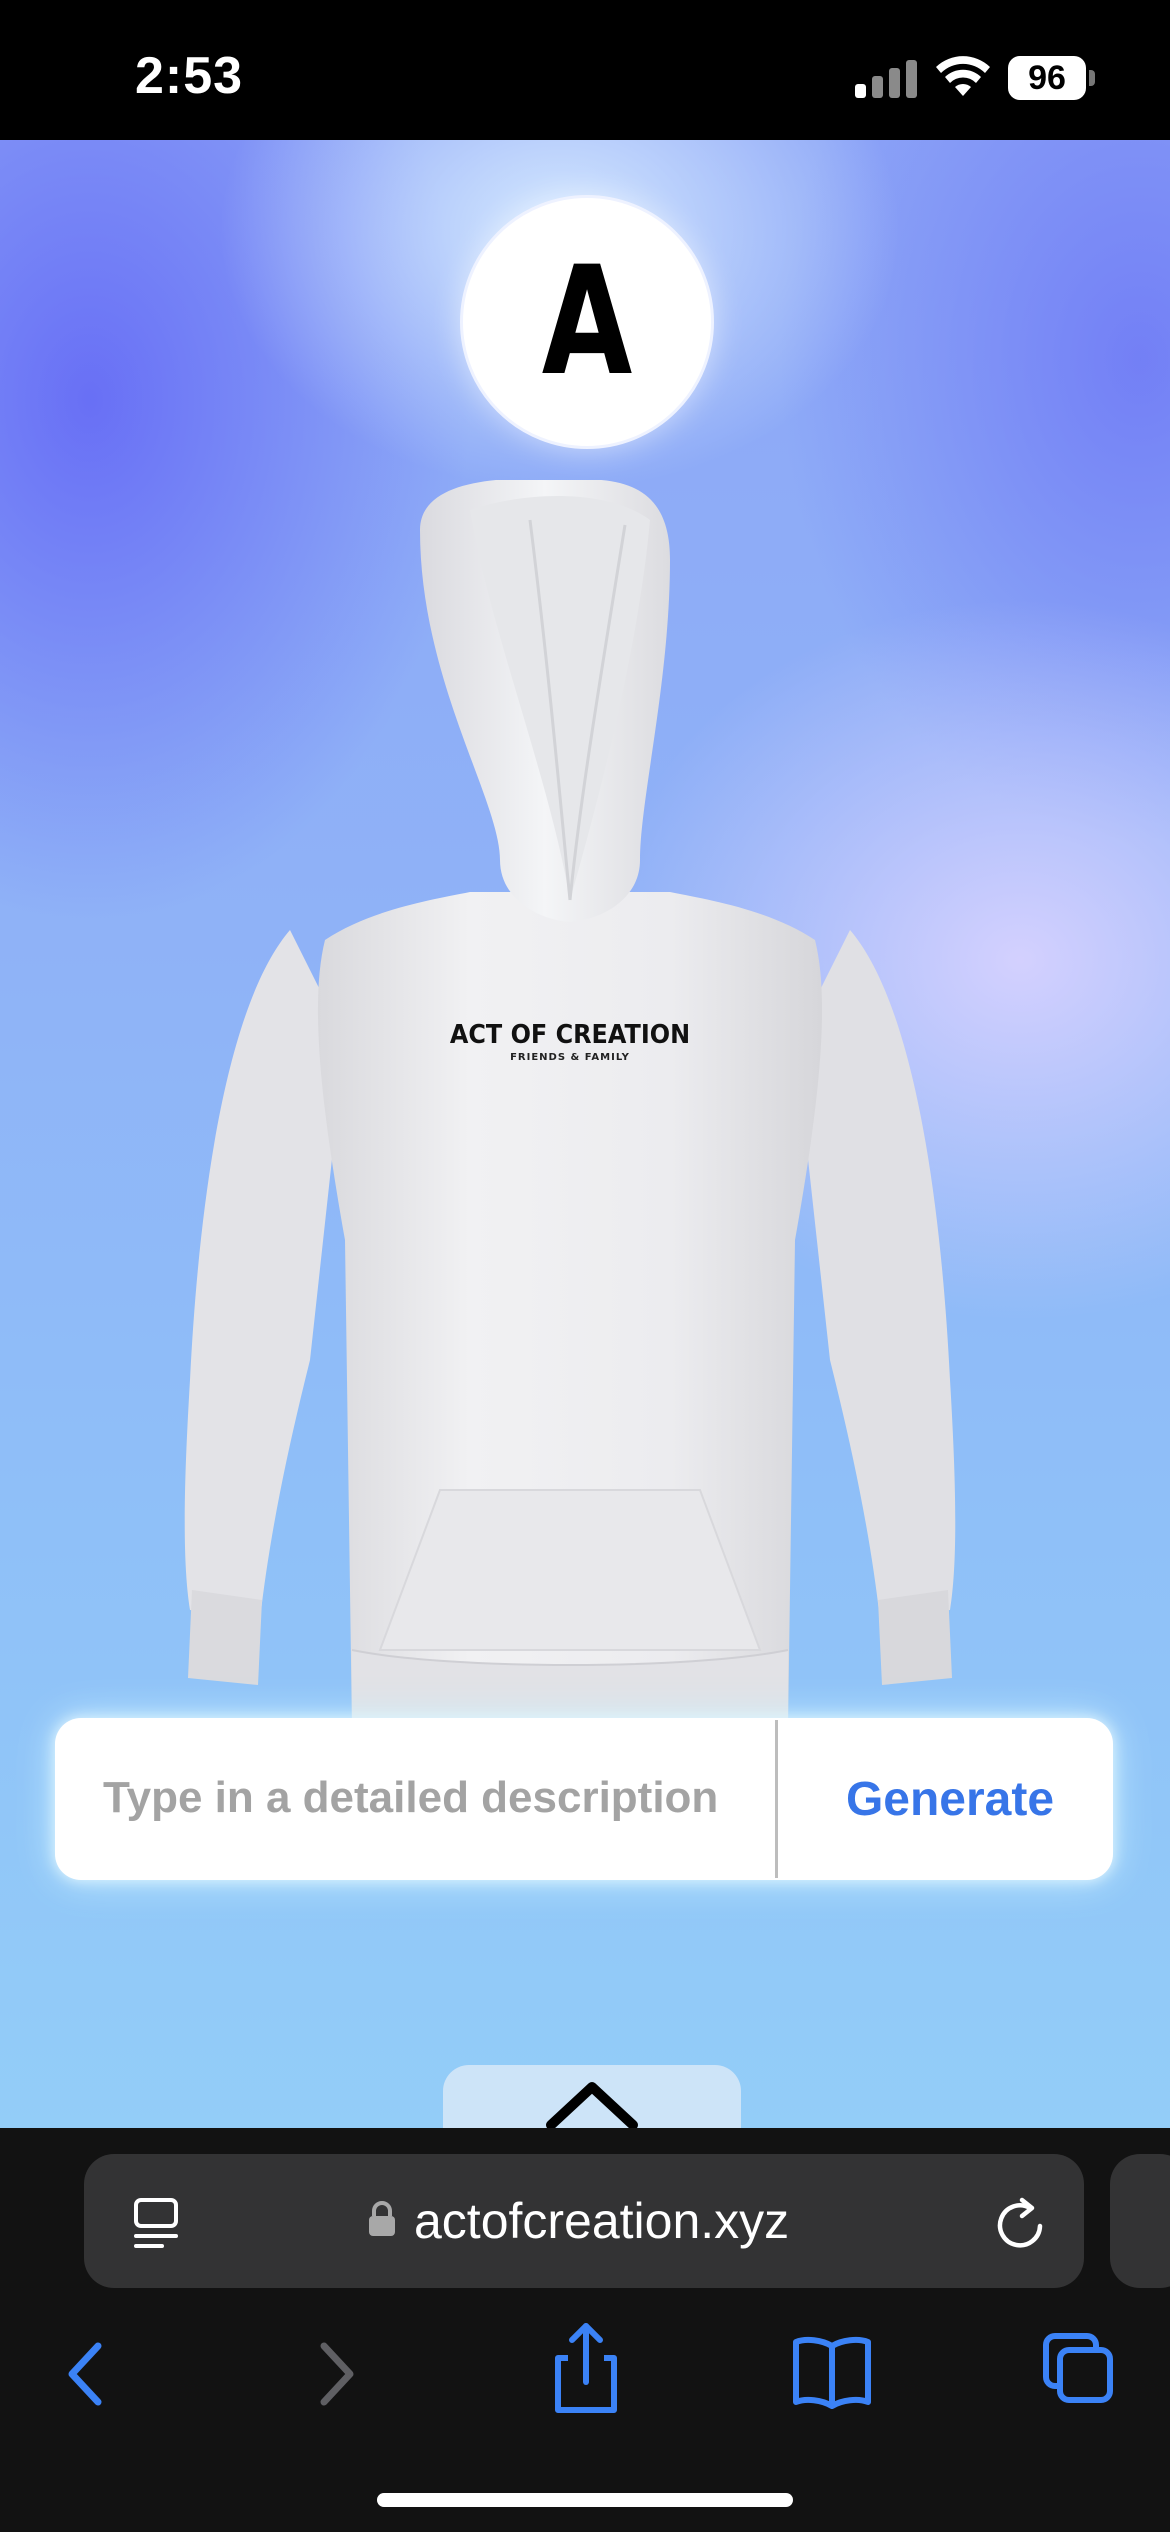  Describe the element at coordinates (337, 2374) in the screenshot. I see `forward-icon` at that location.